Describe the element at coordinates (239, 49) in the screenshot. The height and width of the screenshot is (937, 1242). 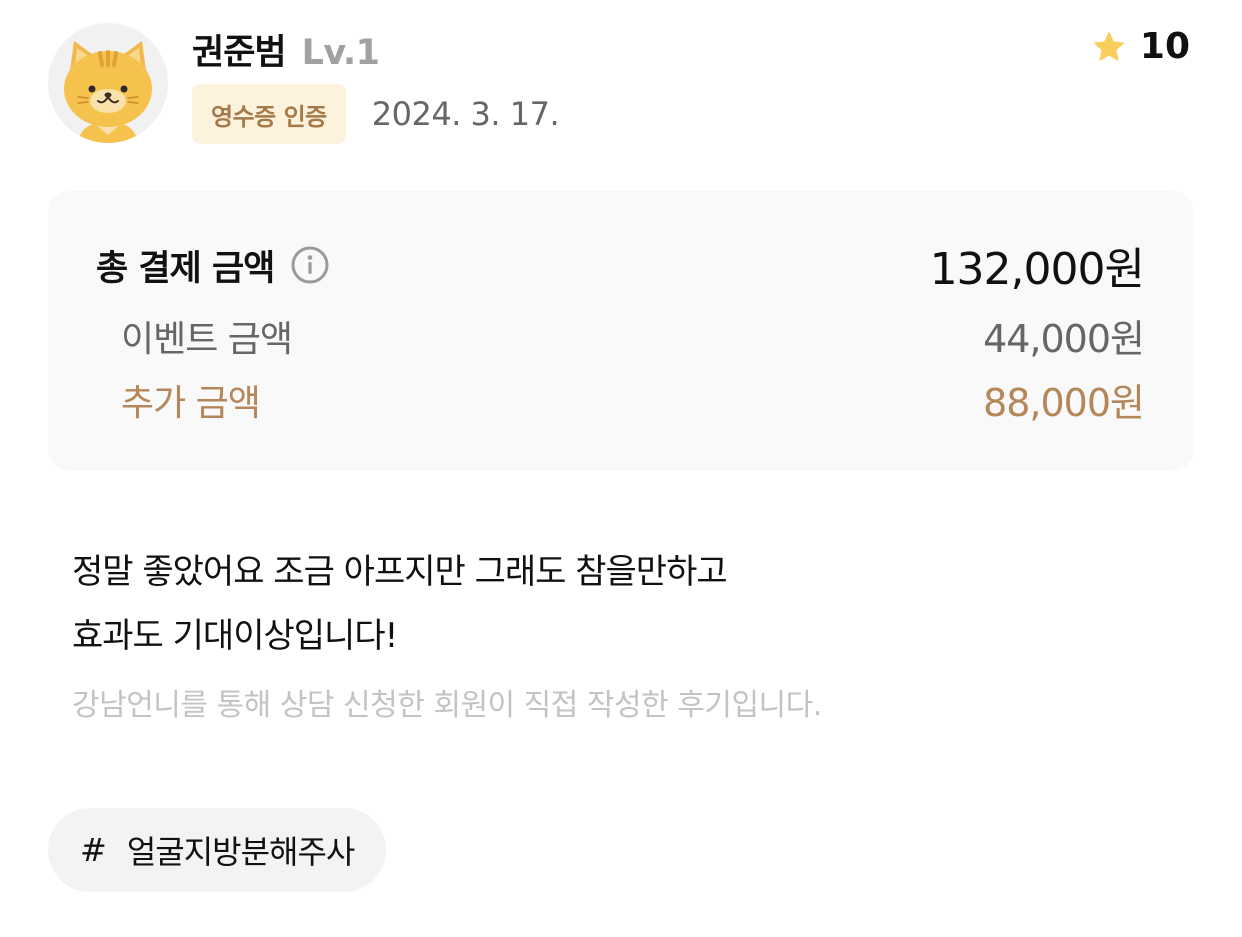
I see `reviewer-name: 권준범` at that location.